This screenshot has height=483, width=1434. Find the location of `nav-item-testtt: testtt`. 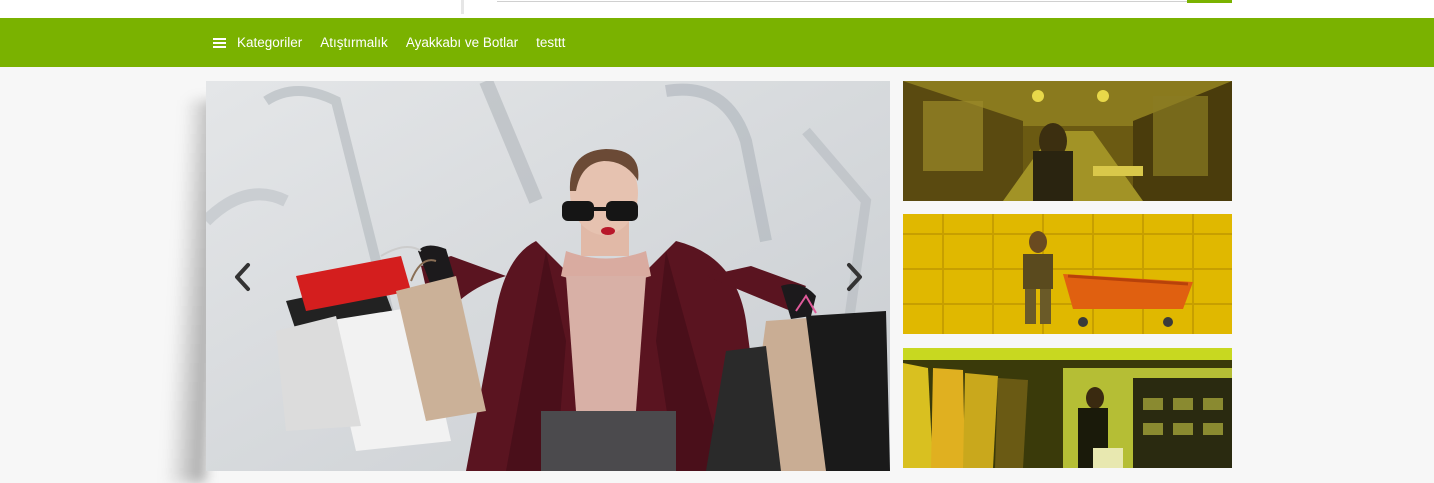

nav-item-testtt: testtt is located at coordinates (550, 42).